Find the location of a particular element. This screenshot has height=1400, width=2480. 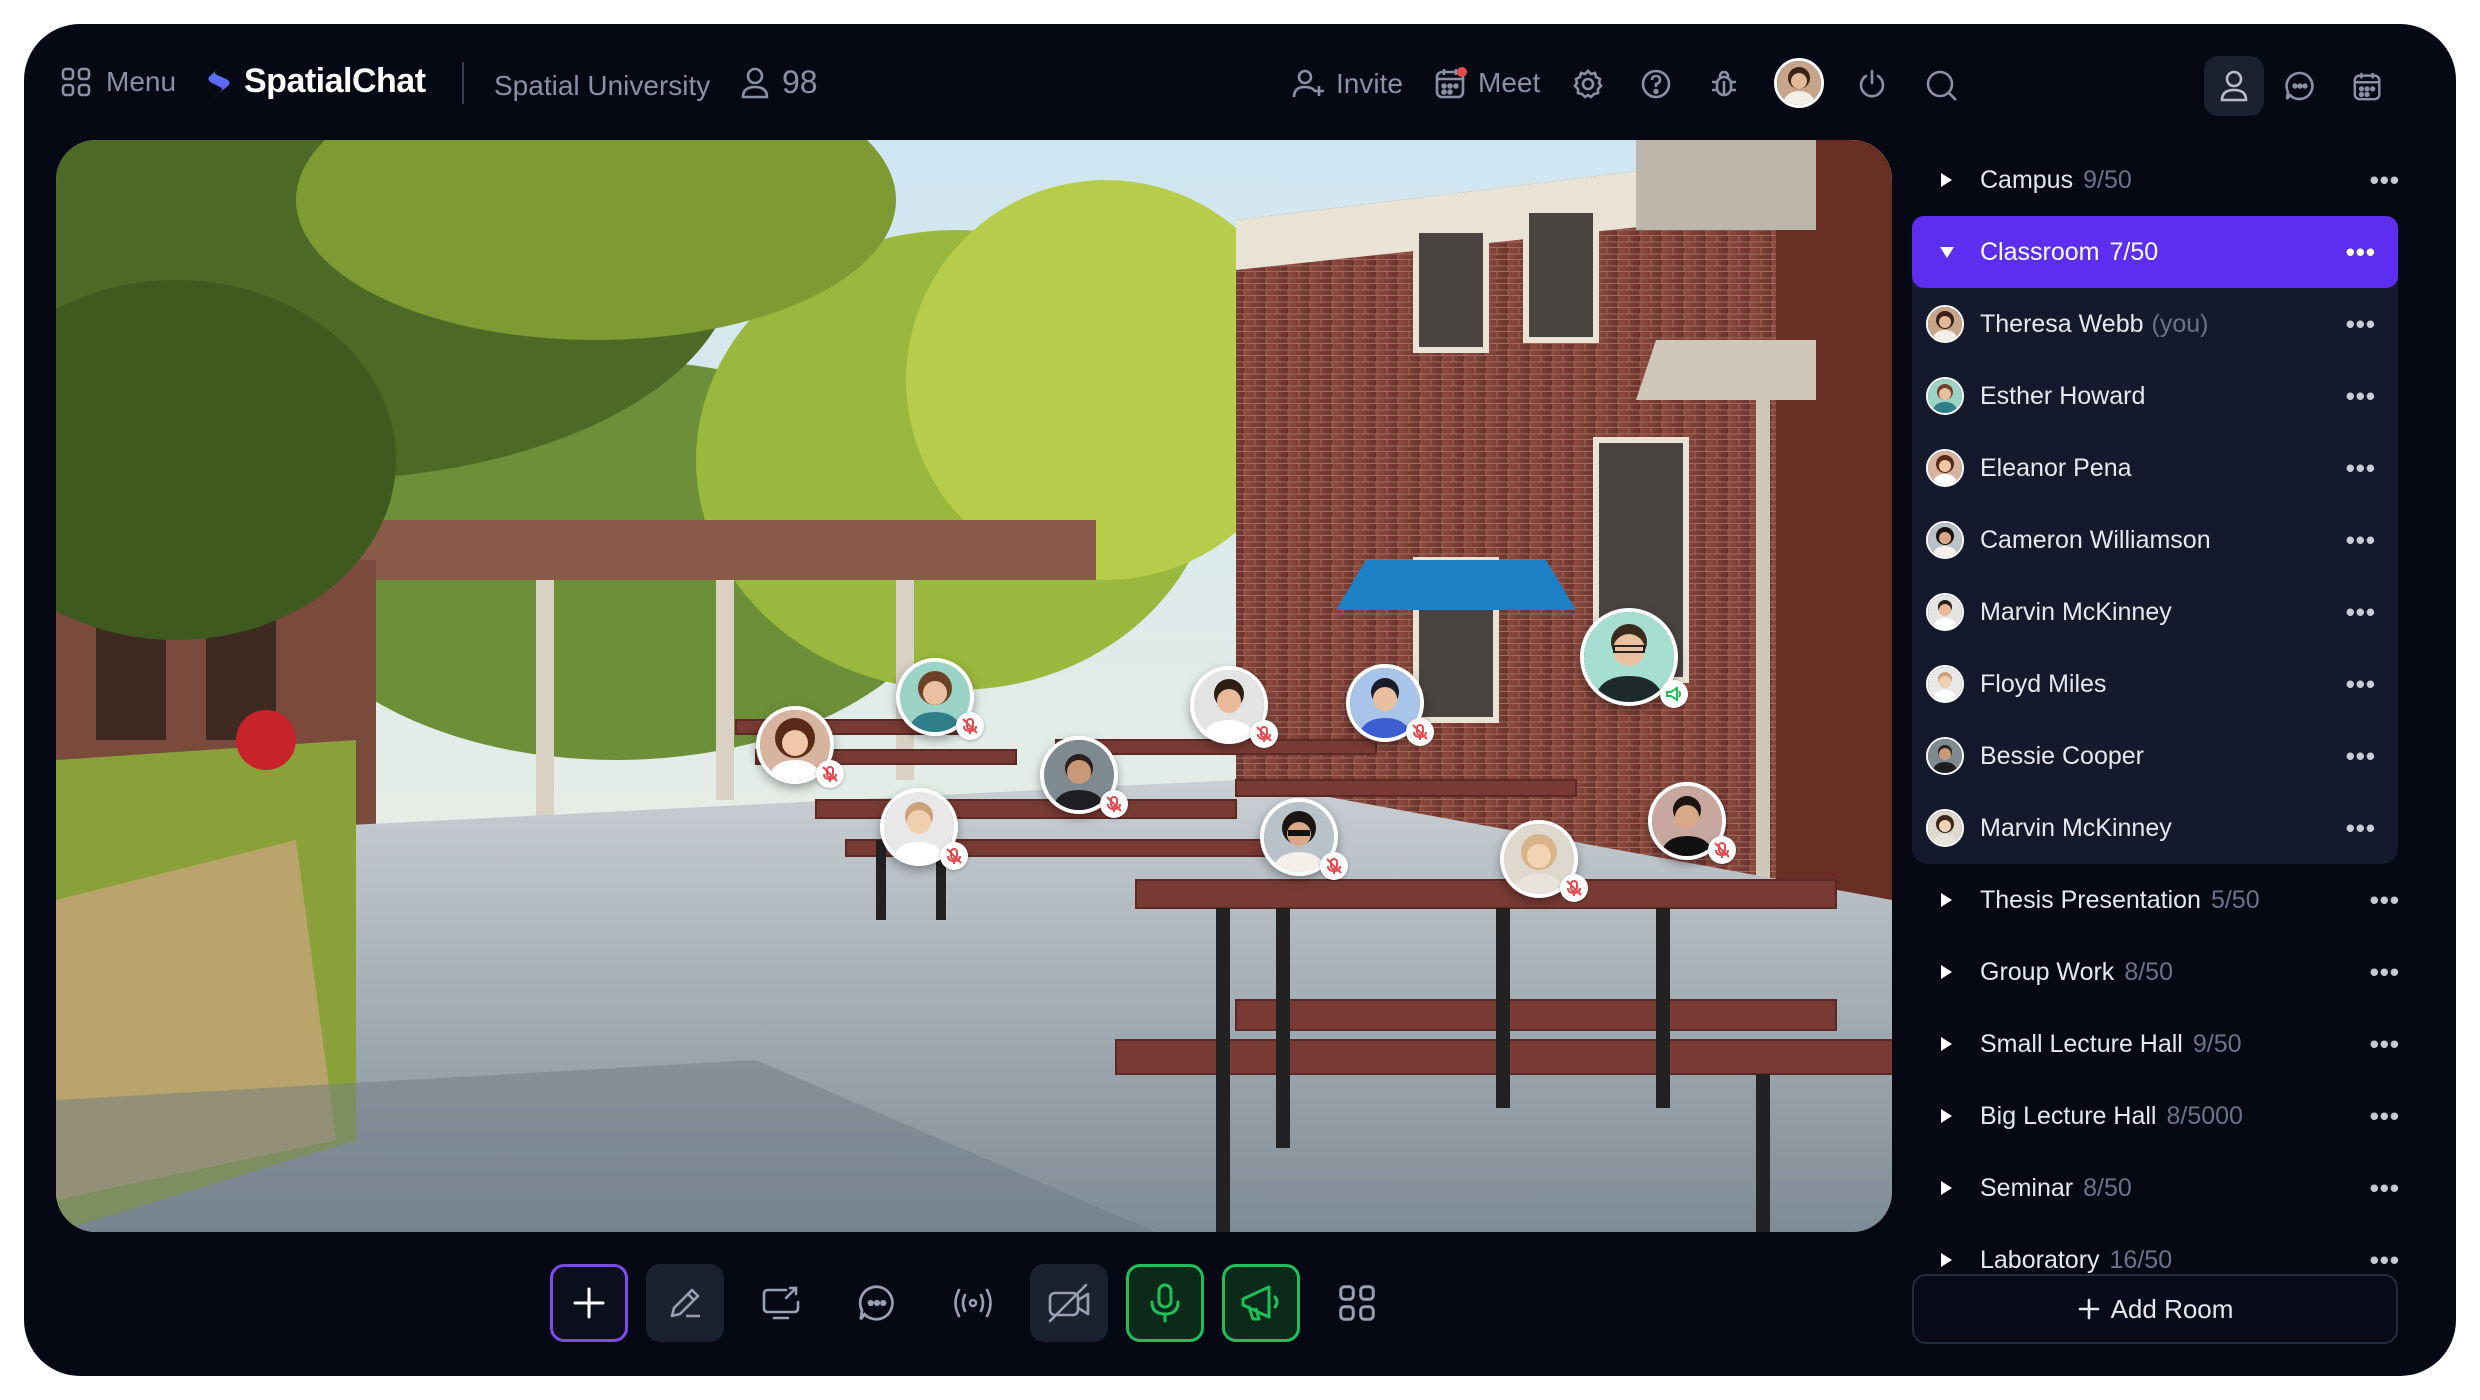

member-row: Theresa Webb (you) ••• is located at coordinates (2155, 324).